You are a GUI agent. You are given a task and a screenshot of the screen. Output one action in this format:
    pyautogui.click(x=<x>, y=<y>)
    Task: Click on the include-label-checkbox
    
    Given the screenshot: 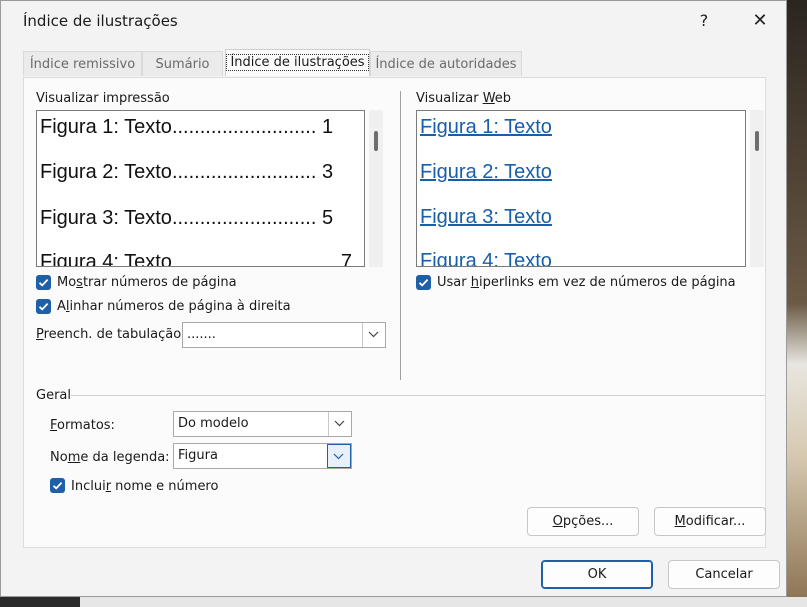 What is the action you would take?
    pyautogui.click(x=57, y=485)
    